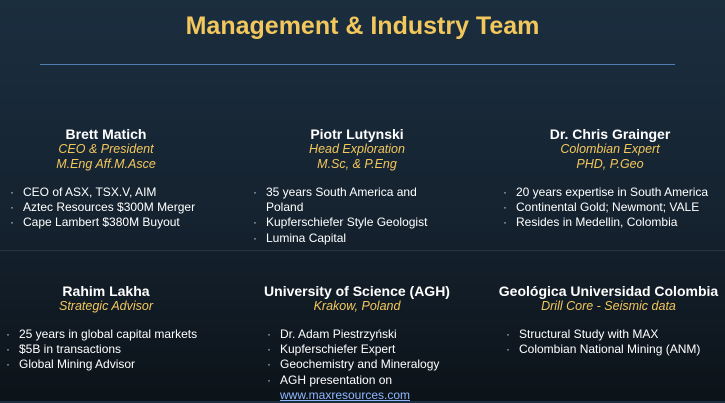  What do you see at coordinates (342, 238) in the screenshot?
I see `bullet-item: Lumina Capital` at bounding box center [342, 238].